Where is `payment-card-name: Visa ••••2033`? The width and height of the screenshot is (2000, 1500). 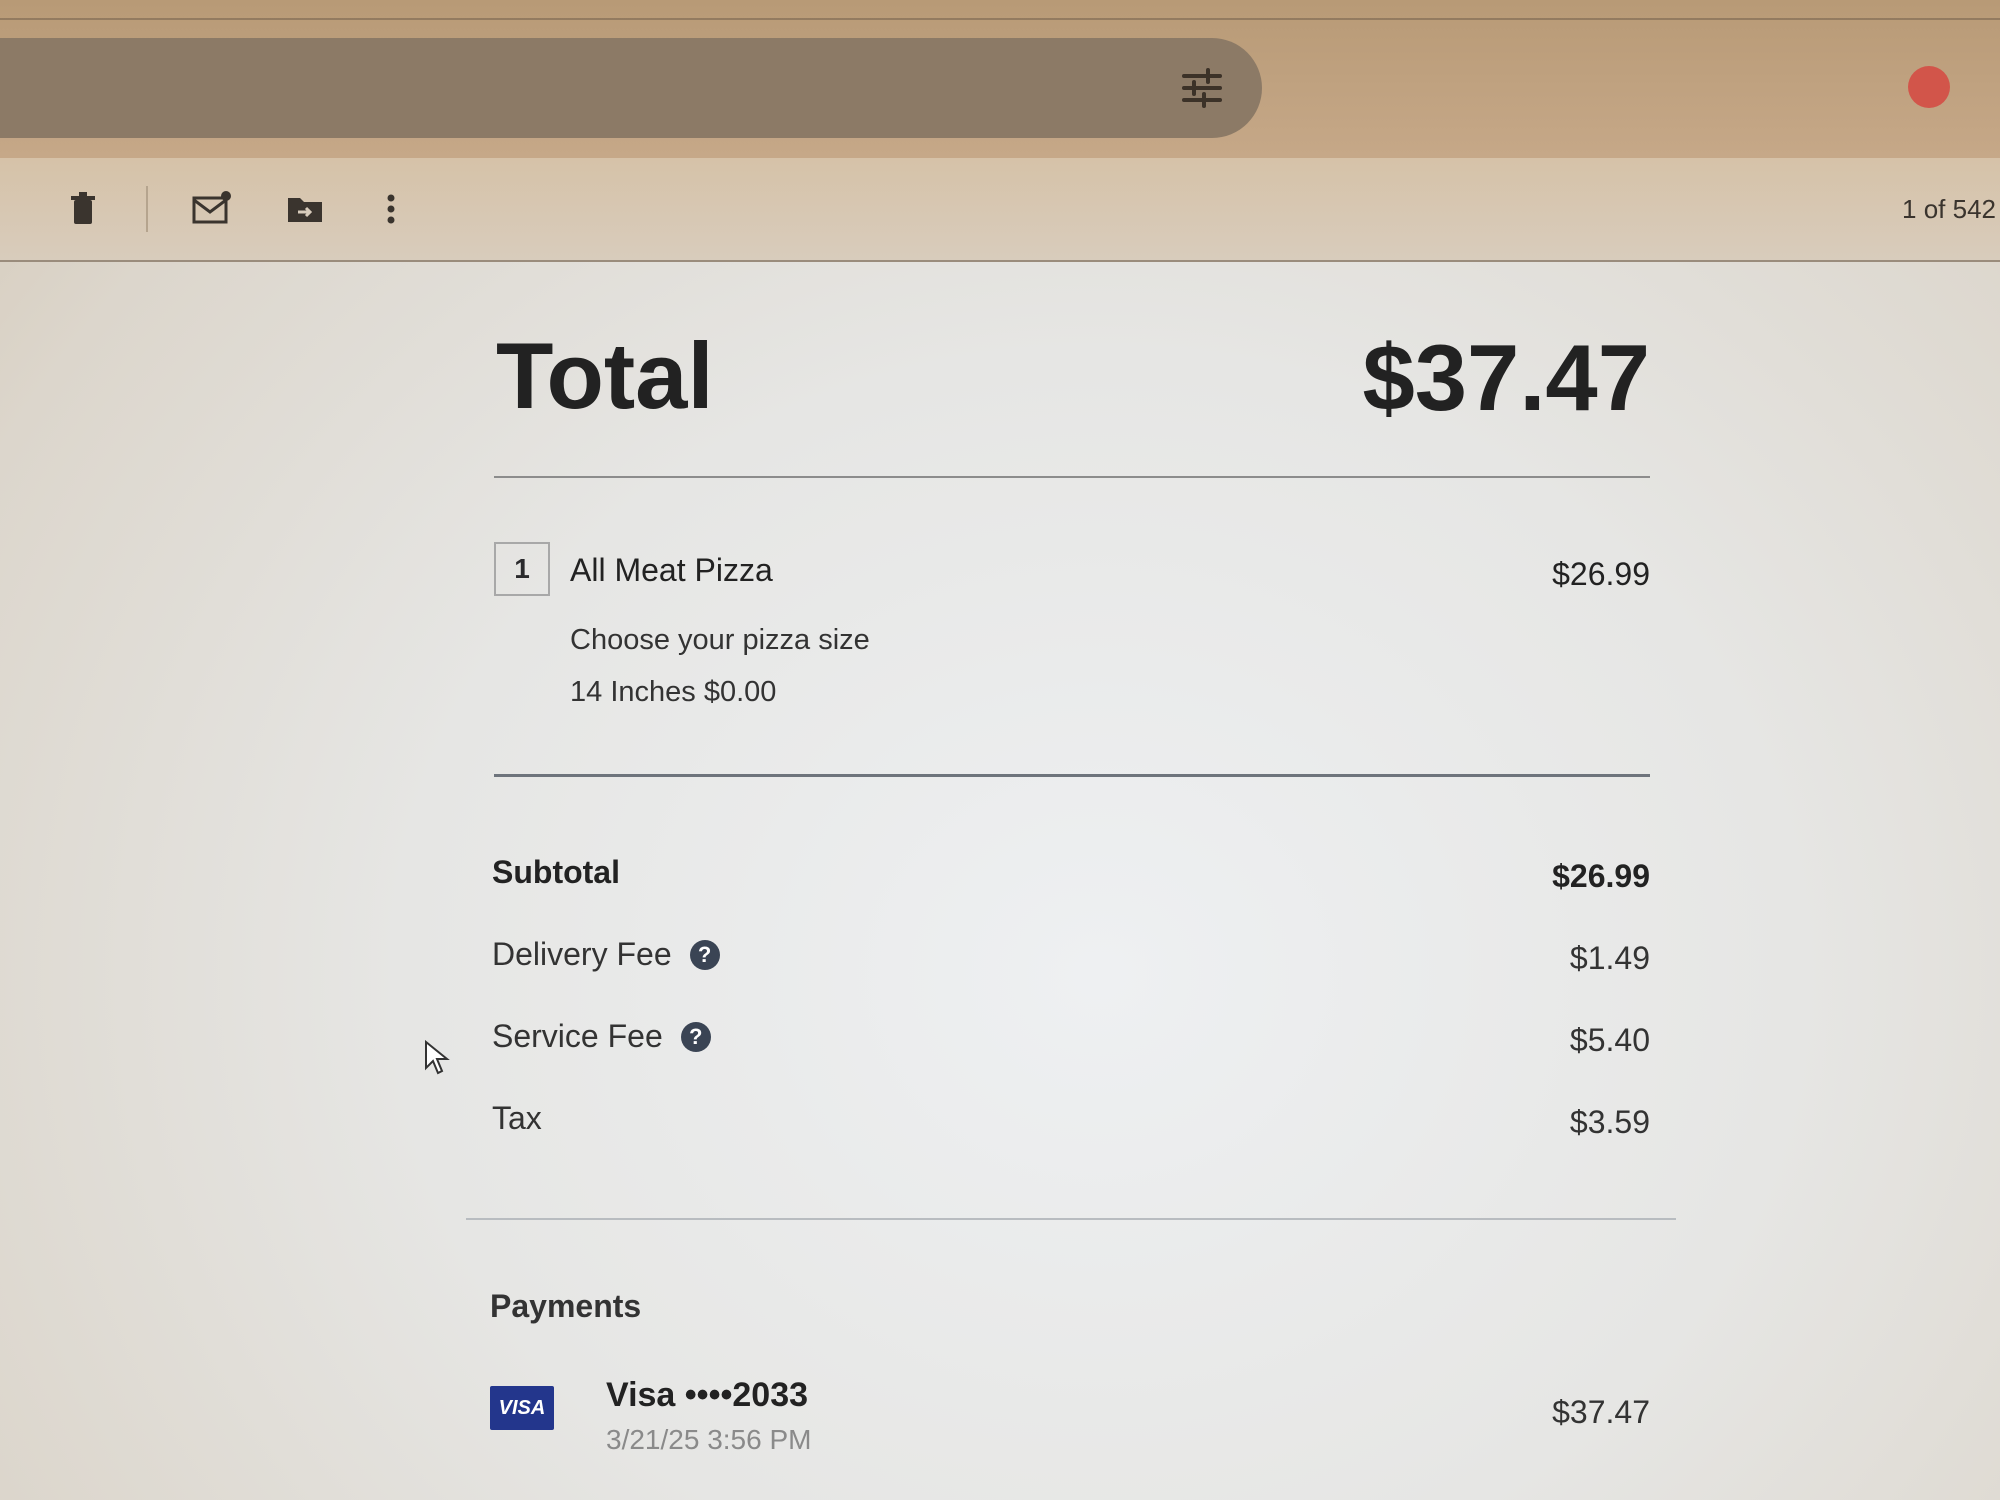
payment-card-name: Visa ••••2033 is located at coordinates (707, 1395).